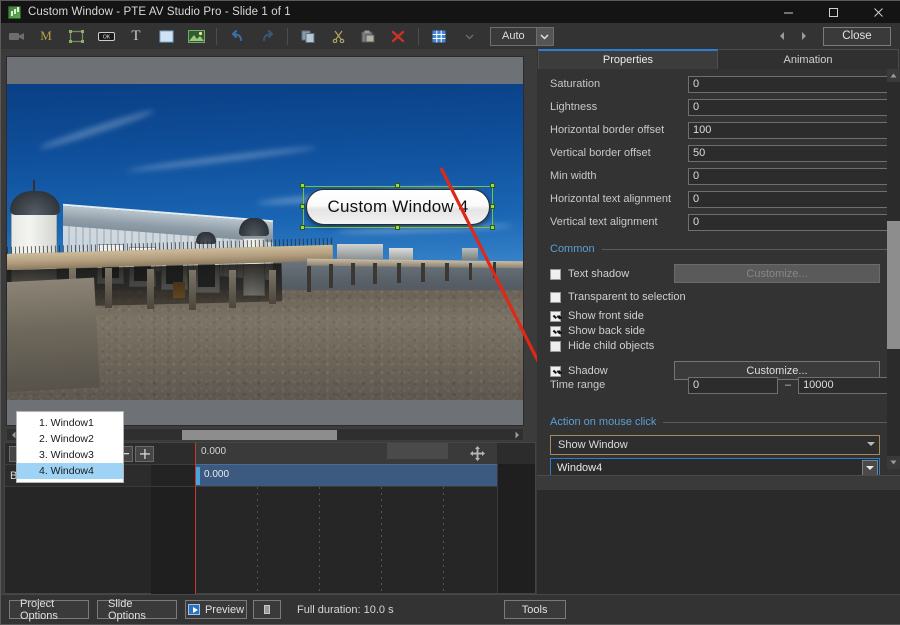  What do you see at coordinates (308, 36) in the screenshot?
I see `copy-icon` at bounding box center [308, 36].